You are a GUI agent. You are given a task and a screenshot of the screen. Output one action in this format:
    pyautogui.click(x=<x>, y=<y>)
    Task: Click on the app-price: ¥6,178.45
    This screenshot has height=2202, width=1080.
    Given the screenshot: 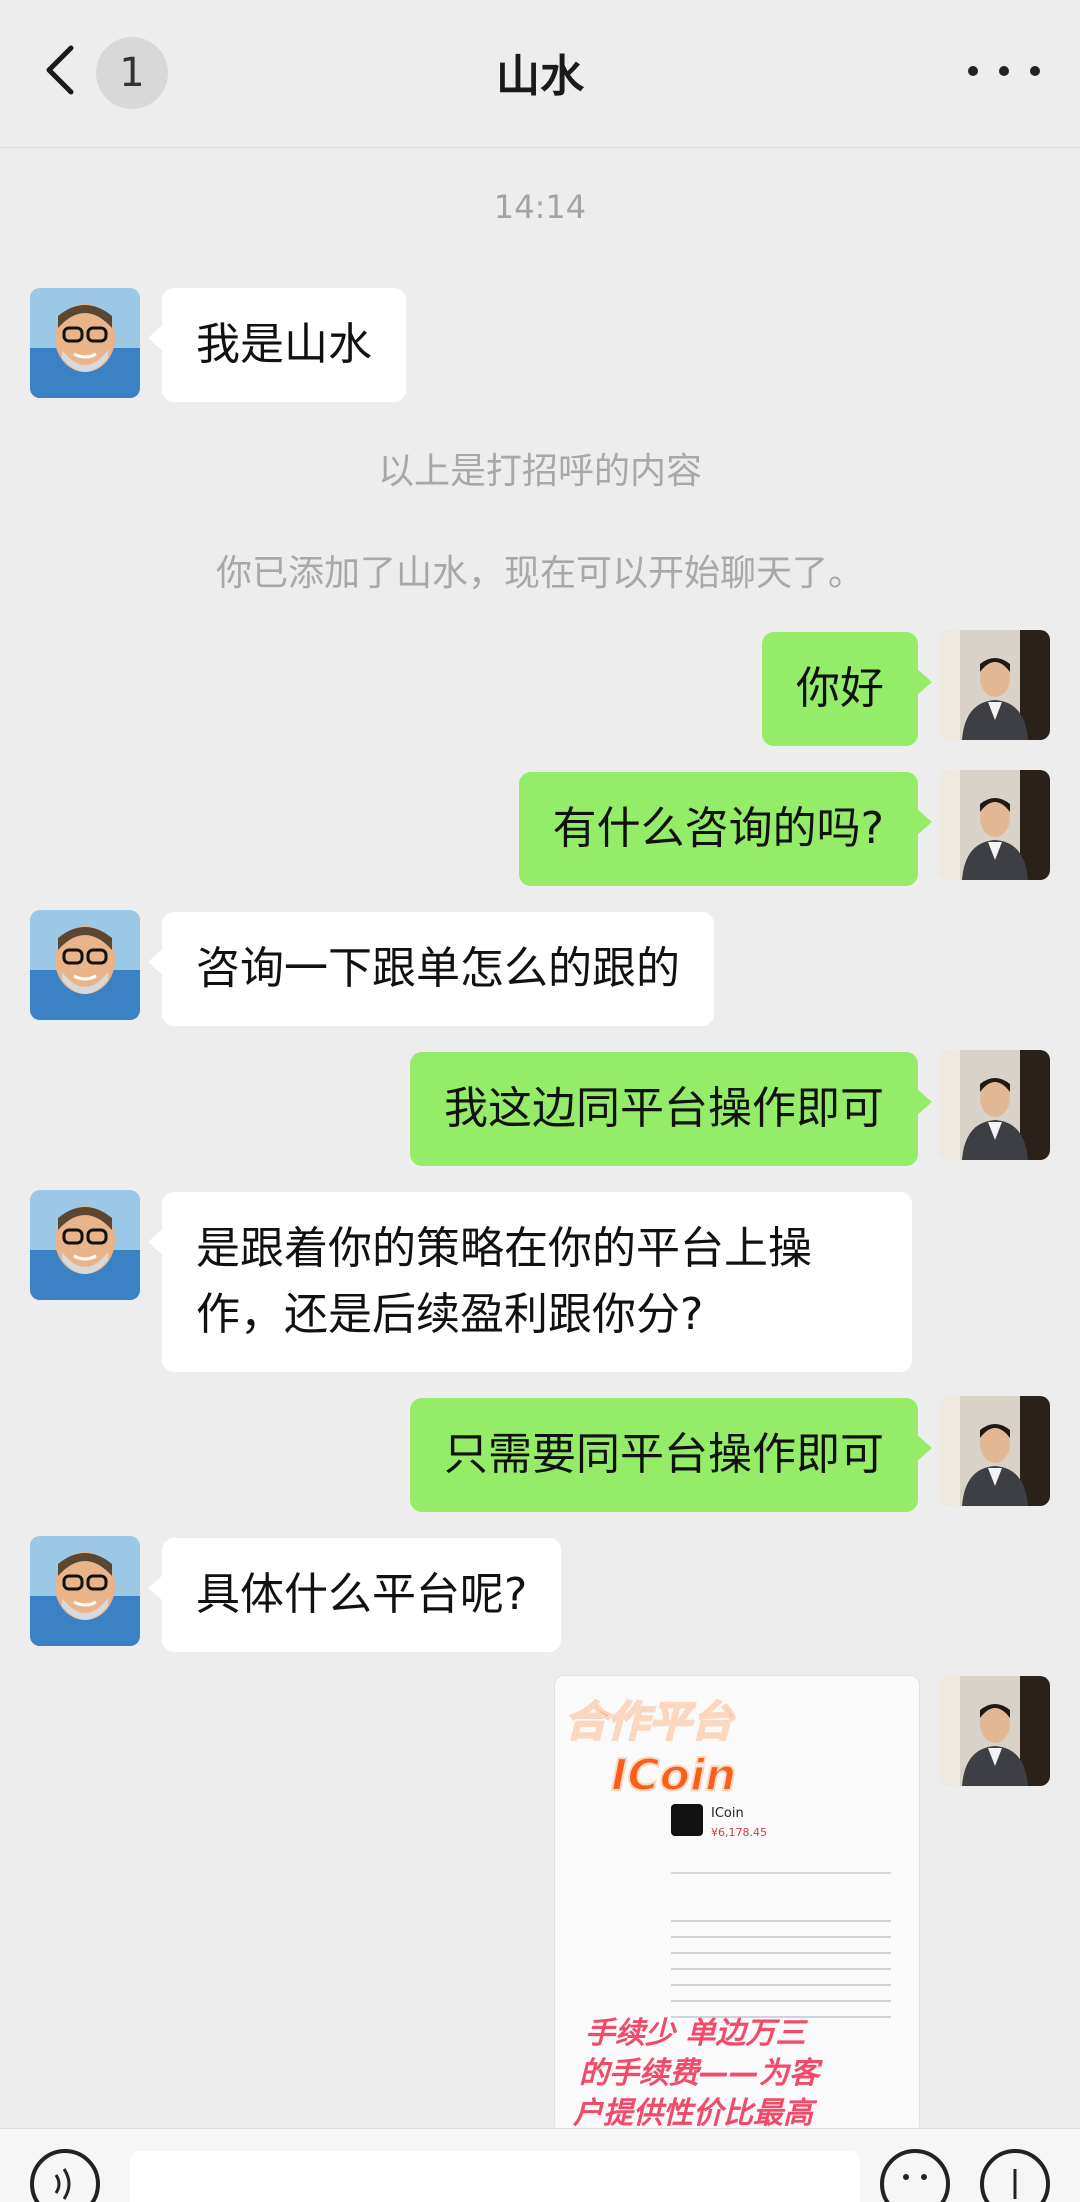 What is the action you would take?
    pyautogui.click(x=739, y=1832)
    